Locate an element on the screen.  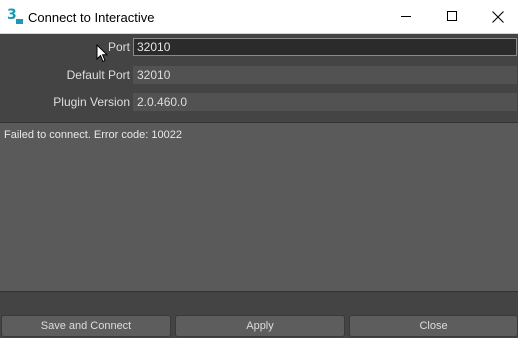
maximize-icon is located at coordinates (452, 16).